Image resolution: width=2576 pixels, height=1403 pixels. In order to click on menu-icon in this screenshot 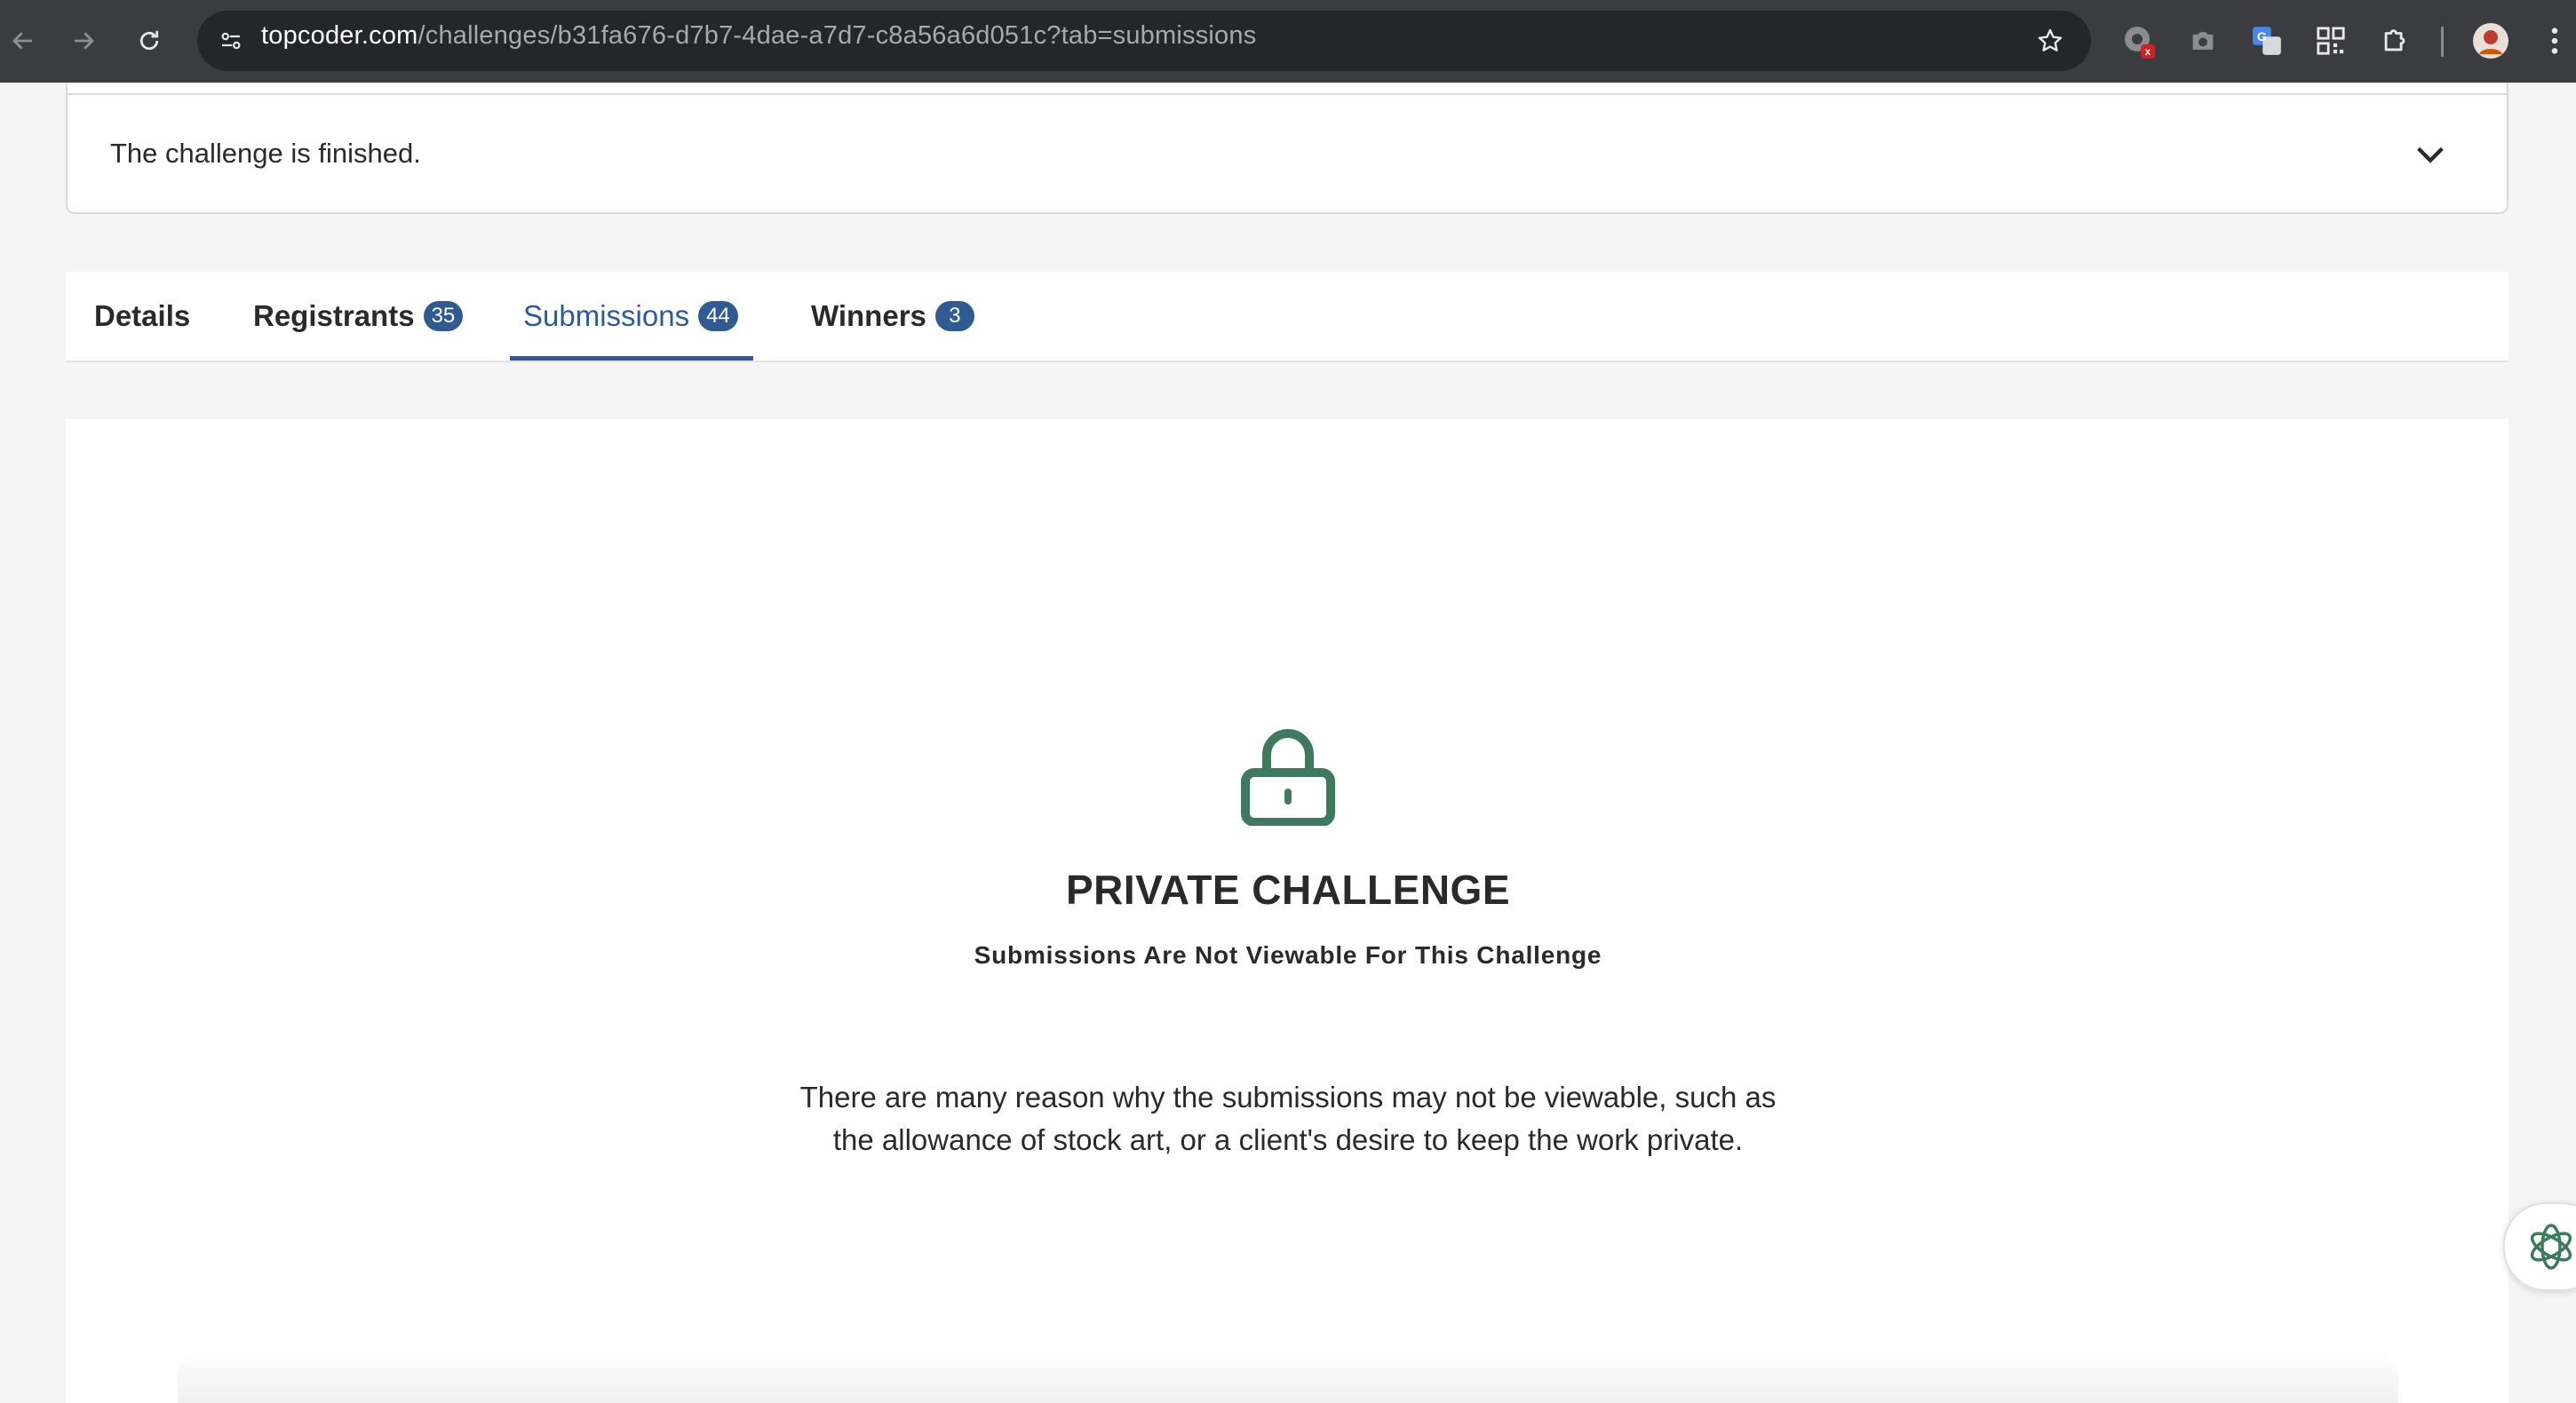, I will do `click(2554, 41)`.